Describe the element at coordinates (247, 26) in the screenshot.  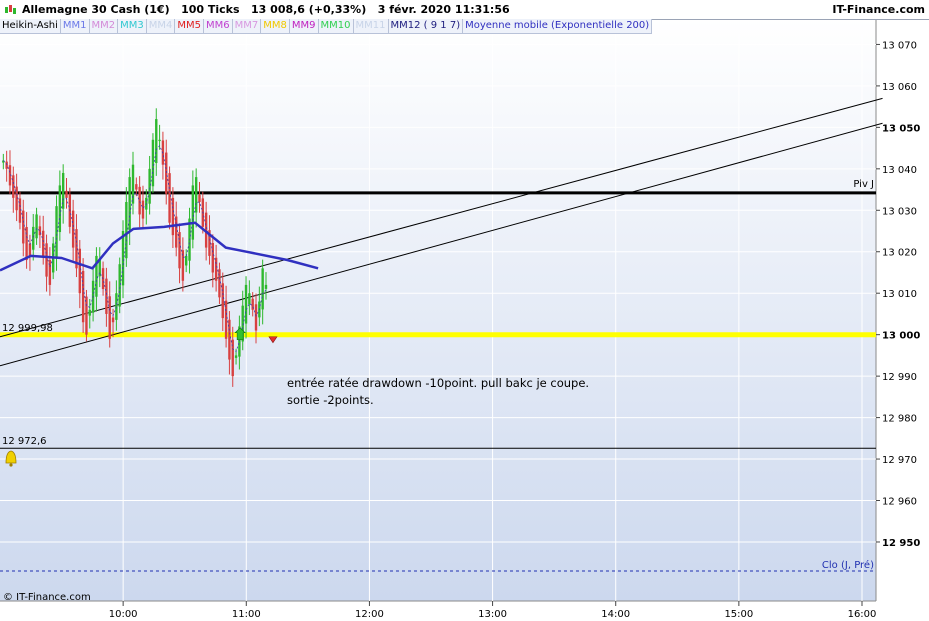
I see `legend-item: MM7` at that location.